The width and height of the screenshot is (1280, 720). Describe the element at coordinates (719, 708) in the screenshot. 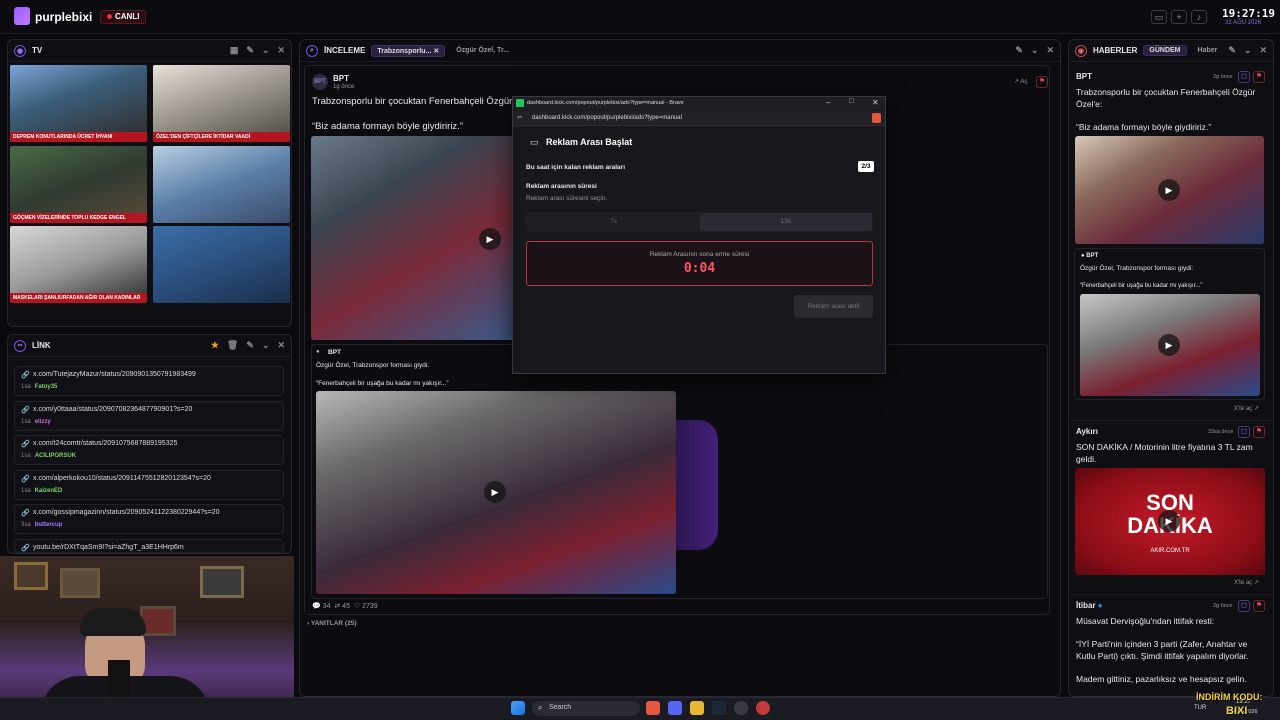

I see `steam-icon` at that location.